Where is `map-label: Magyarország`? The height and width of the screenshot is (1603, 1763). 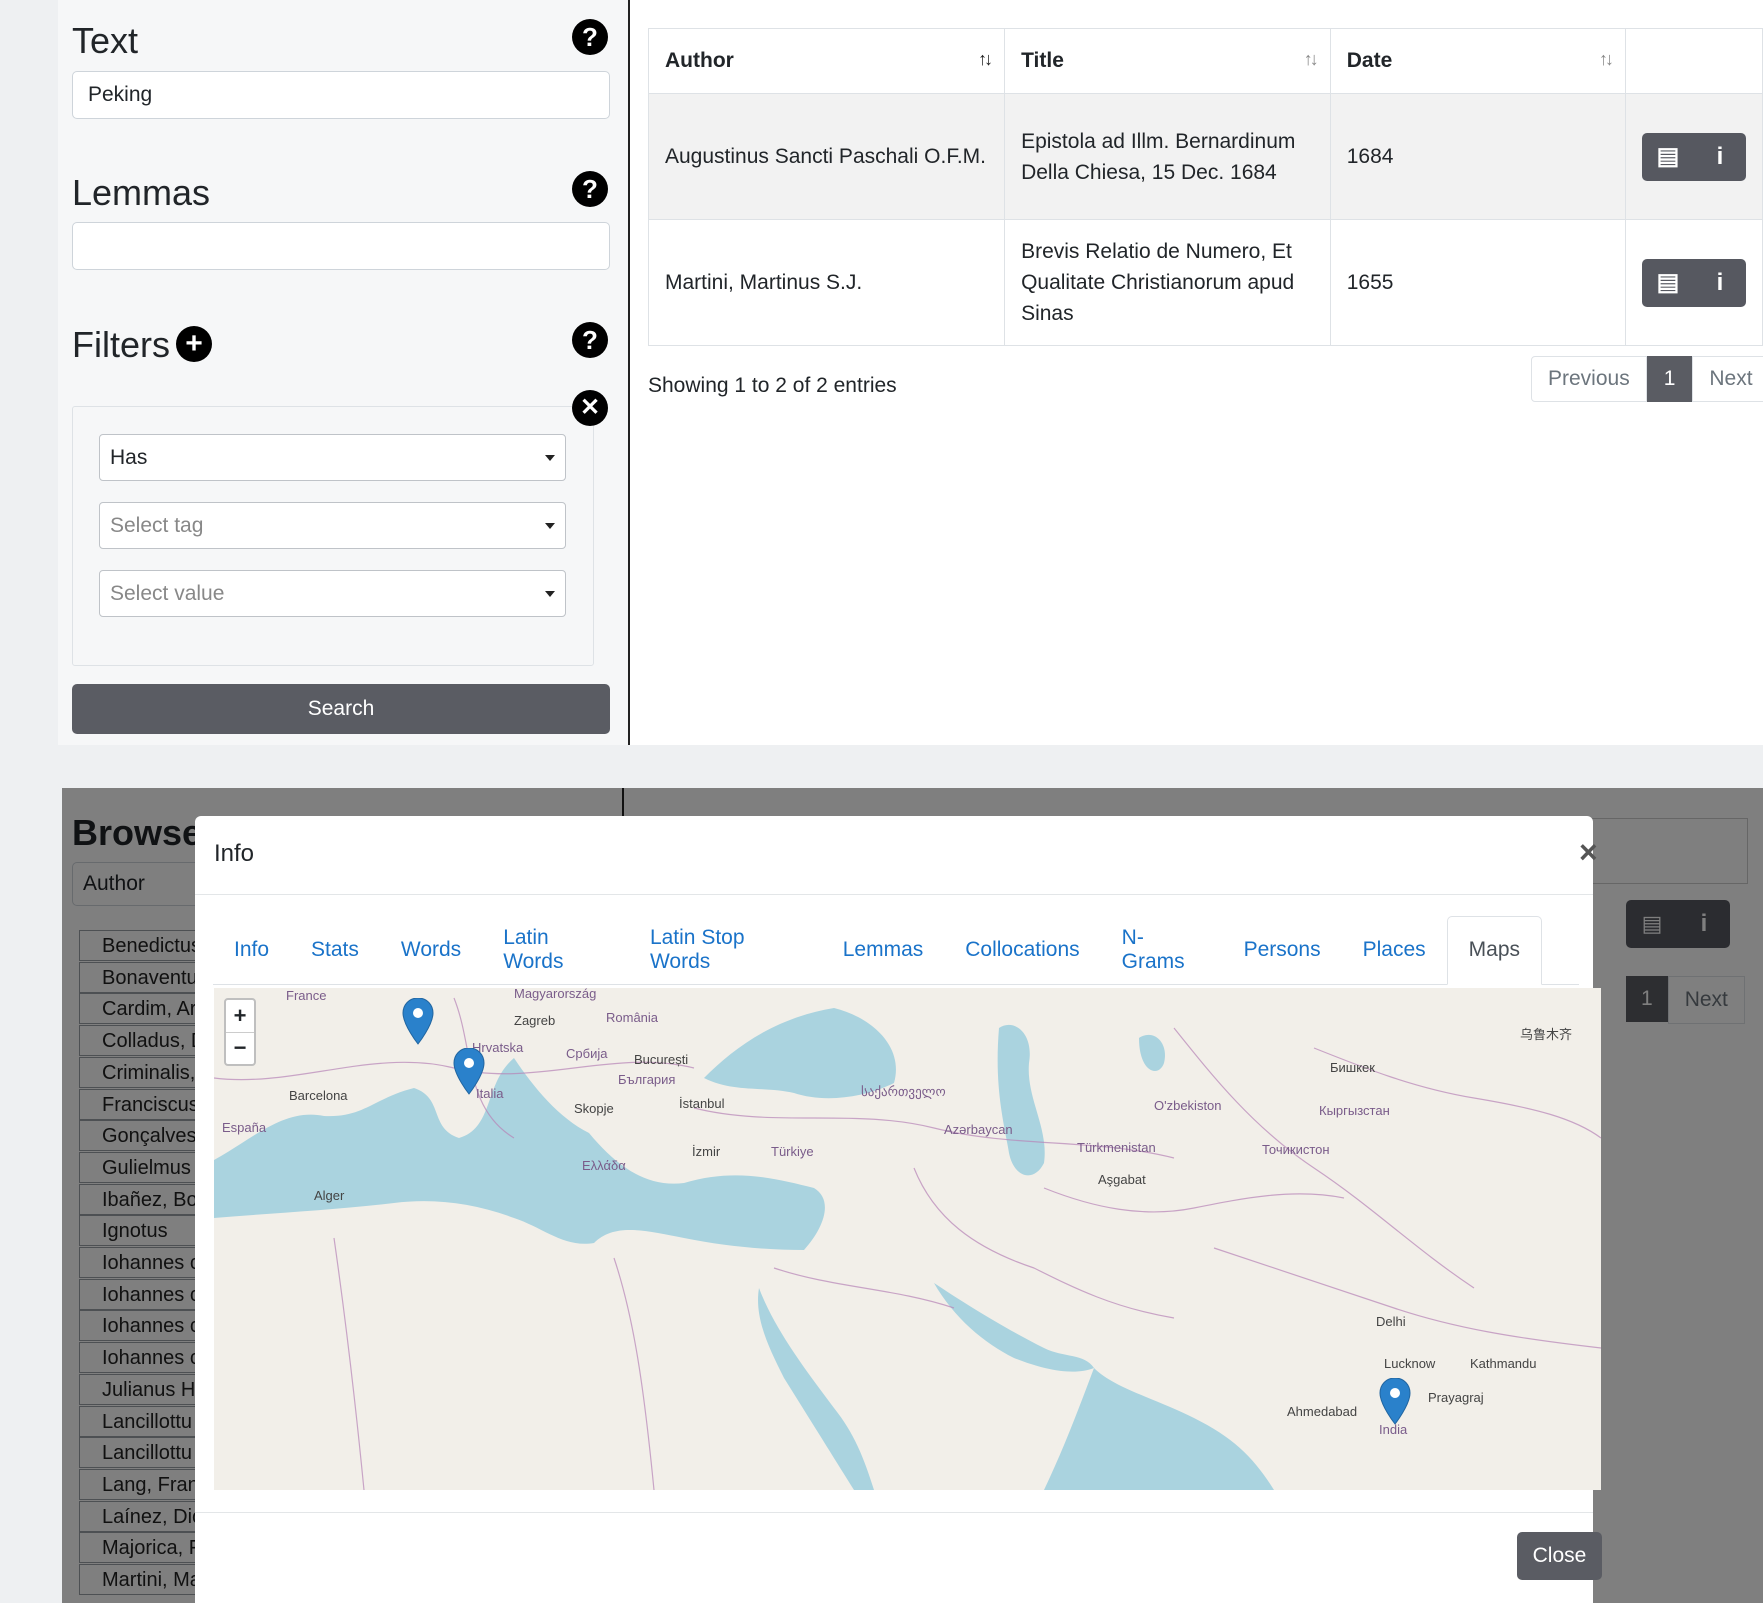 map-label: Magyarország is located at coordinates (555, 994).